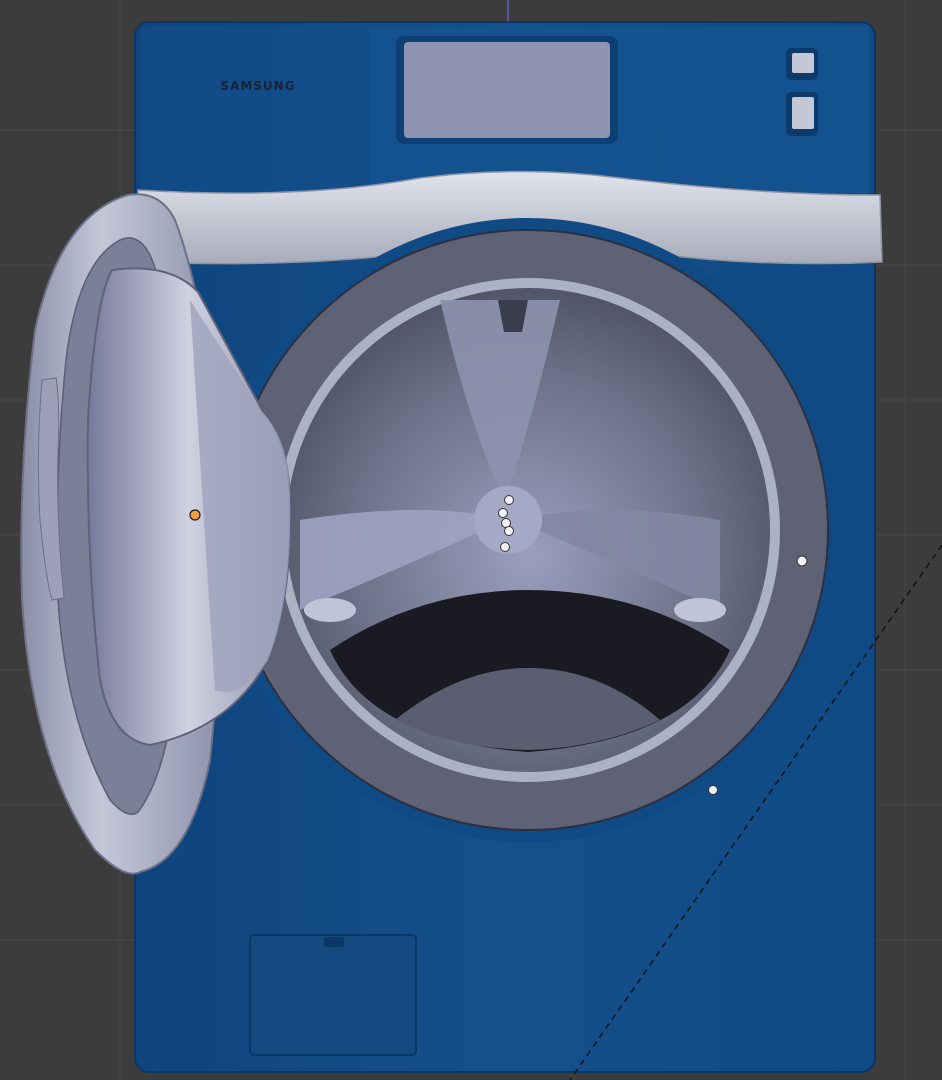  I want to click on filter-cover-panel, so click(333, 995).